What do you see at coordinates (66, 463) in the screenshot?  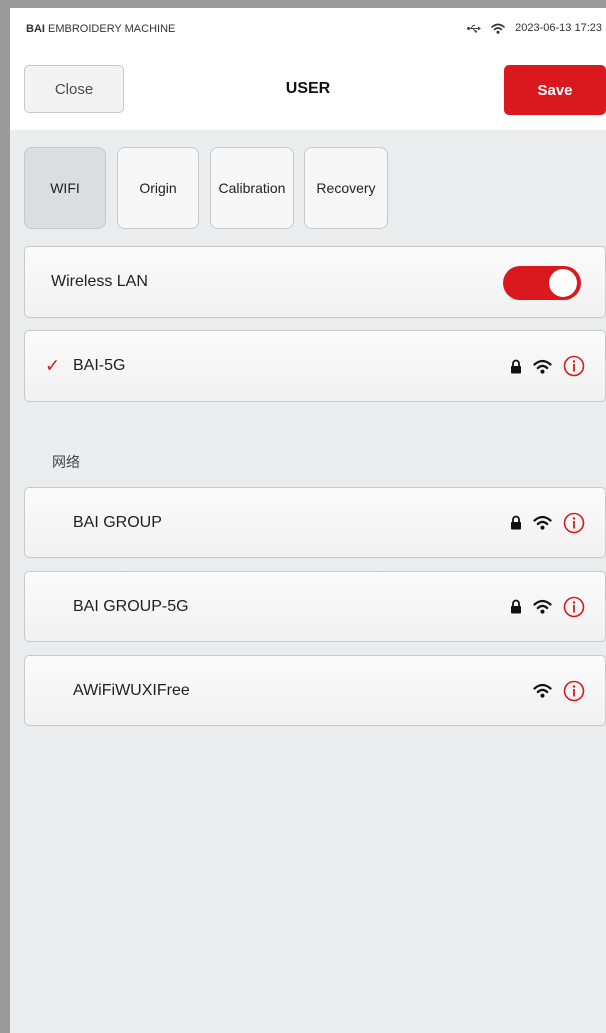 I see `networks-section-label: 网络` at bounding box center [66, 463].